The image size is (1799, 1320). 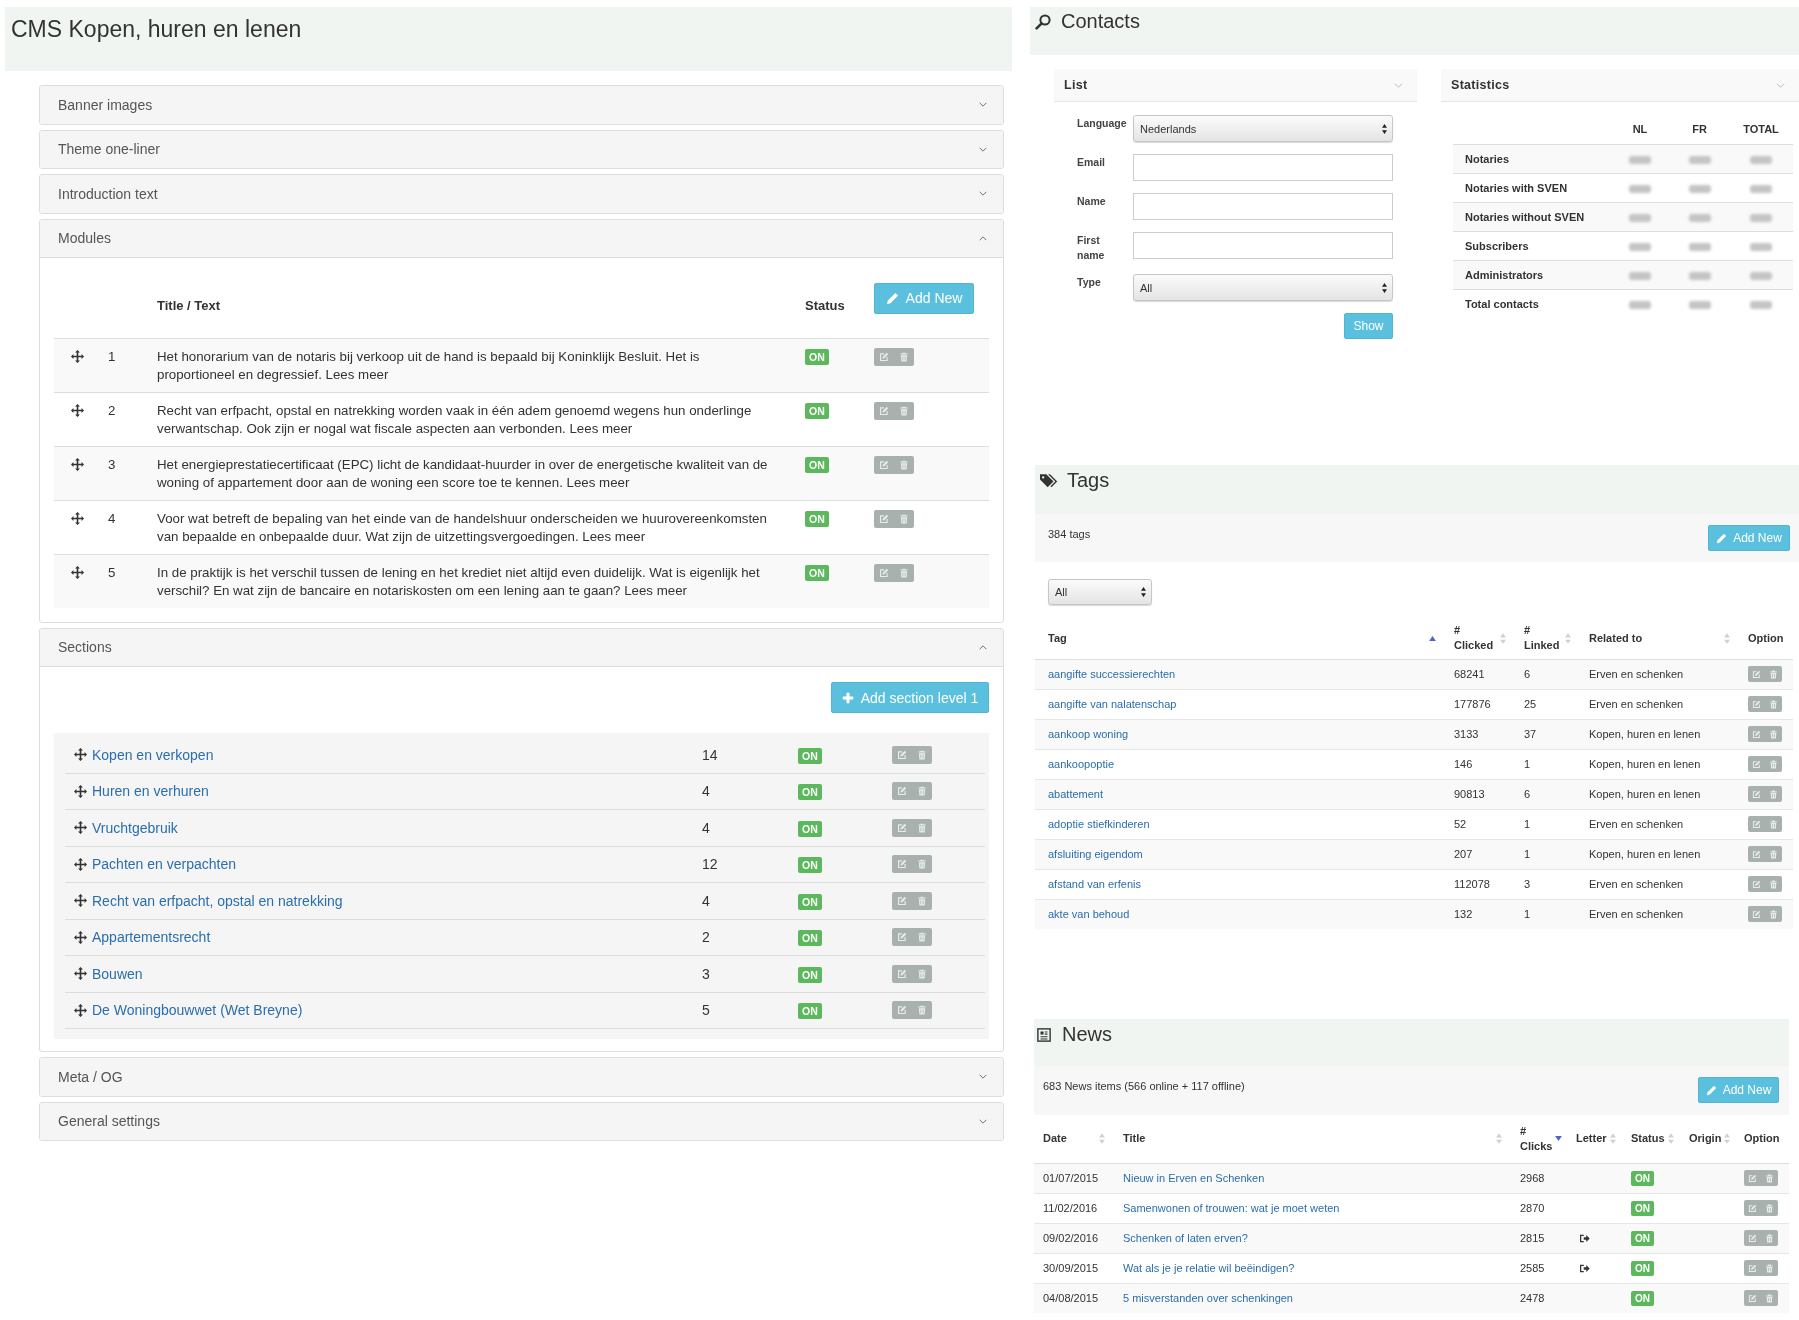 What do you see at coordinates (1094, 884) in the screenshot?
I see `tag-link: afstand van erfenis` at bounding box center [1094, 884].